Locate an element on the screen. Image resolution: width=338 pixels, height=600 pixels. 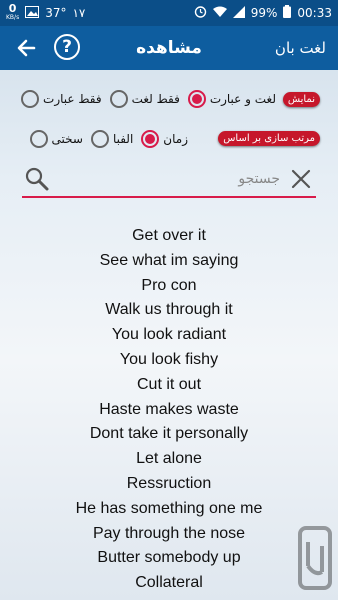
phrase-list-item: Haste makes waste is located at coordinates (169, 410).